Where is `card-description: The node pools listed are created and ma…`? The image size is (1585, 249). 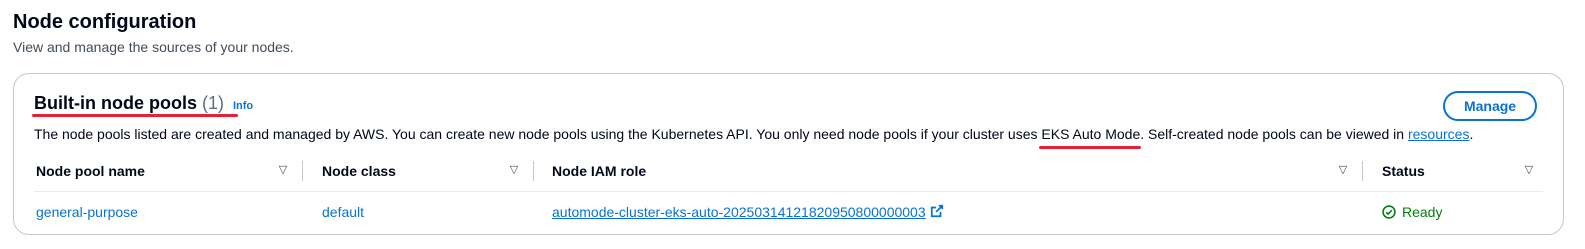 card-description: The node pools listed are created and ma… is located at coordinates (754, 134).